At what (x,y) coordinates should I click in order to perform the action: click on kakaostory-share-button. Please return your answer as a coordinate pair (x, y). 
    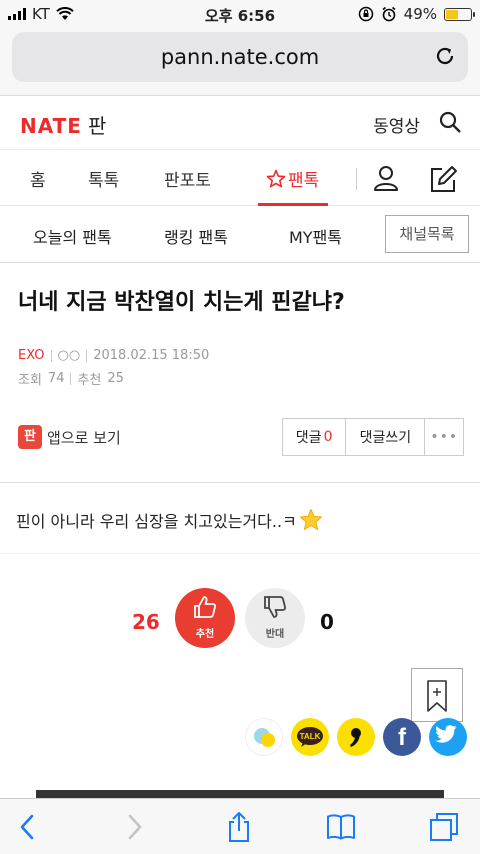
    Looking at the image, I should click on (264, 737).